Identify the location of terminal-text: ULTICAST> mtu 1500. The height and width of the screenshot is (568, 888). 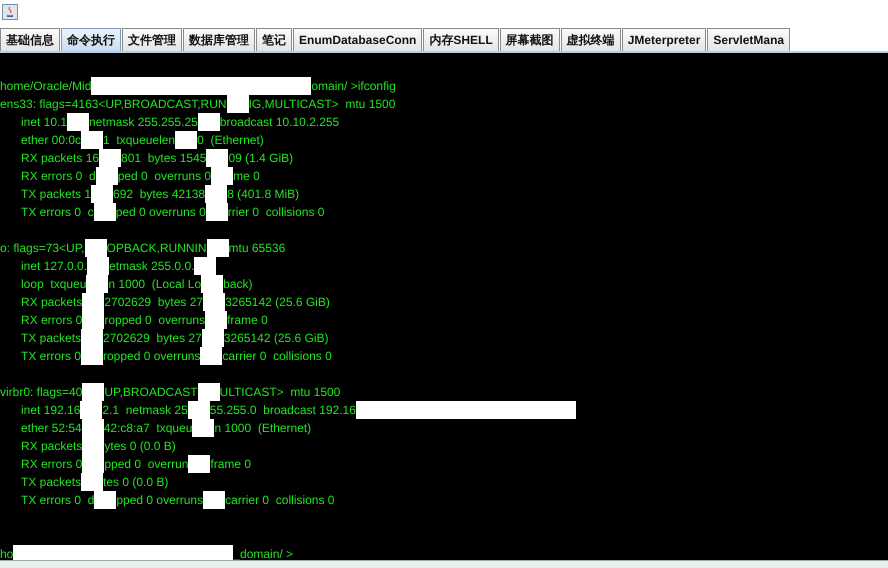
(280, 392).